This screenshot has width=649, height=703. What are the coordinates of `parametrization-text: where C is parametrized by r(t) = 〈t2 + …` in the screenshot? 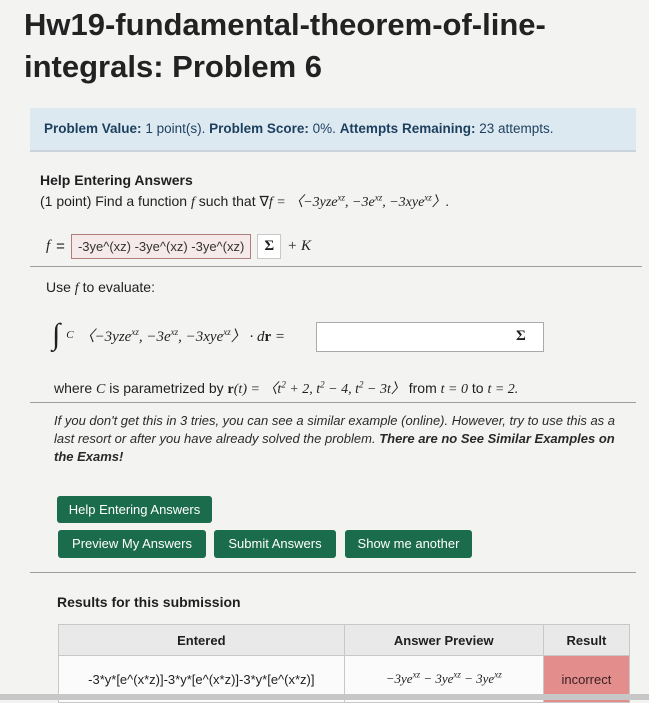 It's located at (286, 388).